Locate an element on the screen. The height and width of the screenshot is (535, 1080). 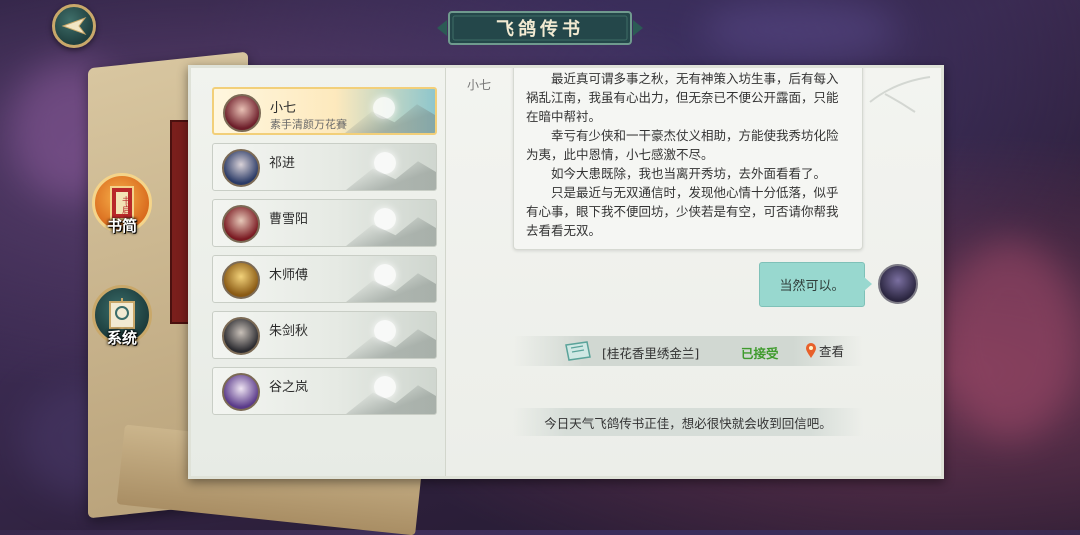
quest-view-label: 查看 is located at coordinates (832, 351).